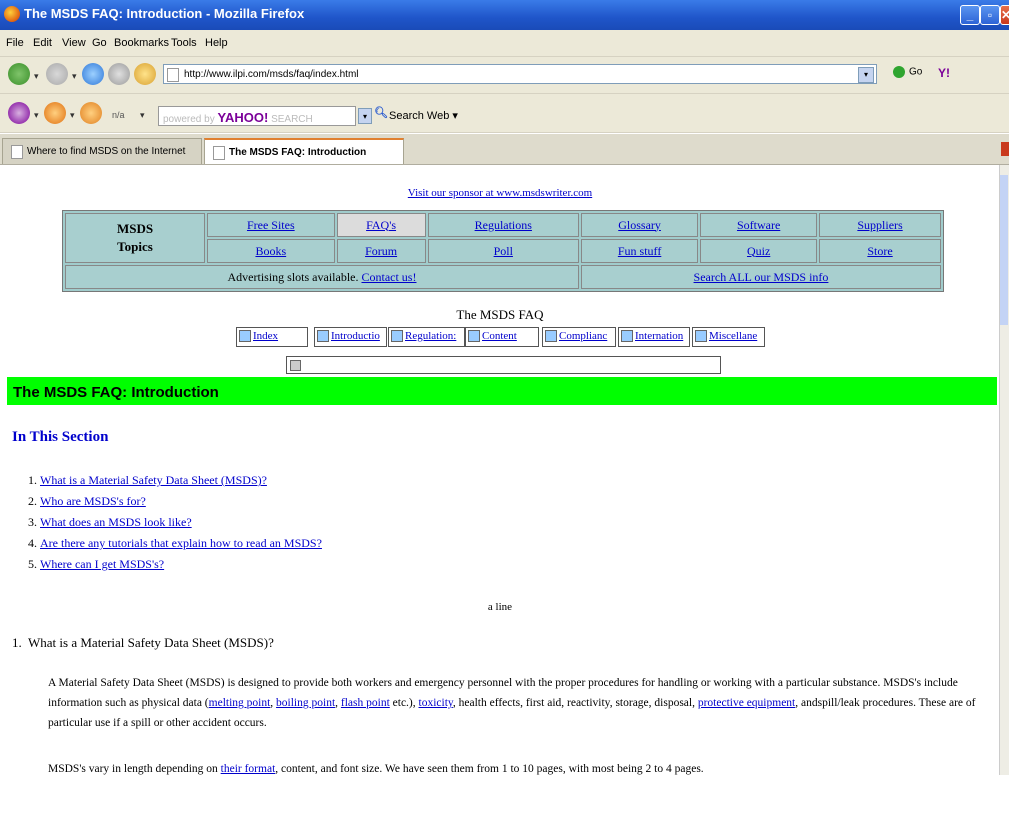 Image resolution: width=1009 pixels, height=836 pixels. I want to click on faq-miscellaneous-button: Miscellane, so click(728, 337).